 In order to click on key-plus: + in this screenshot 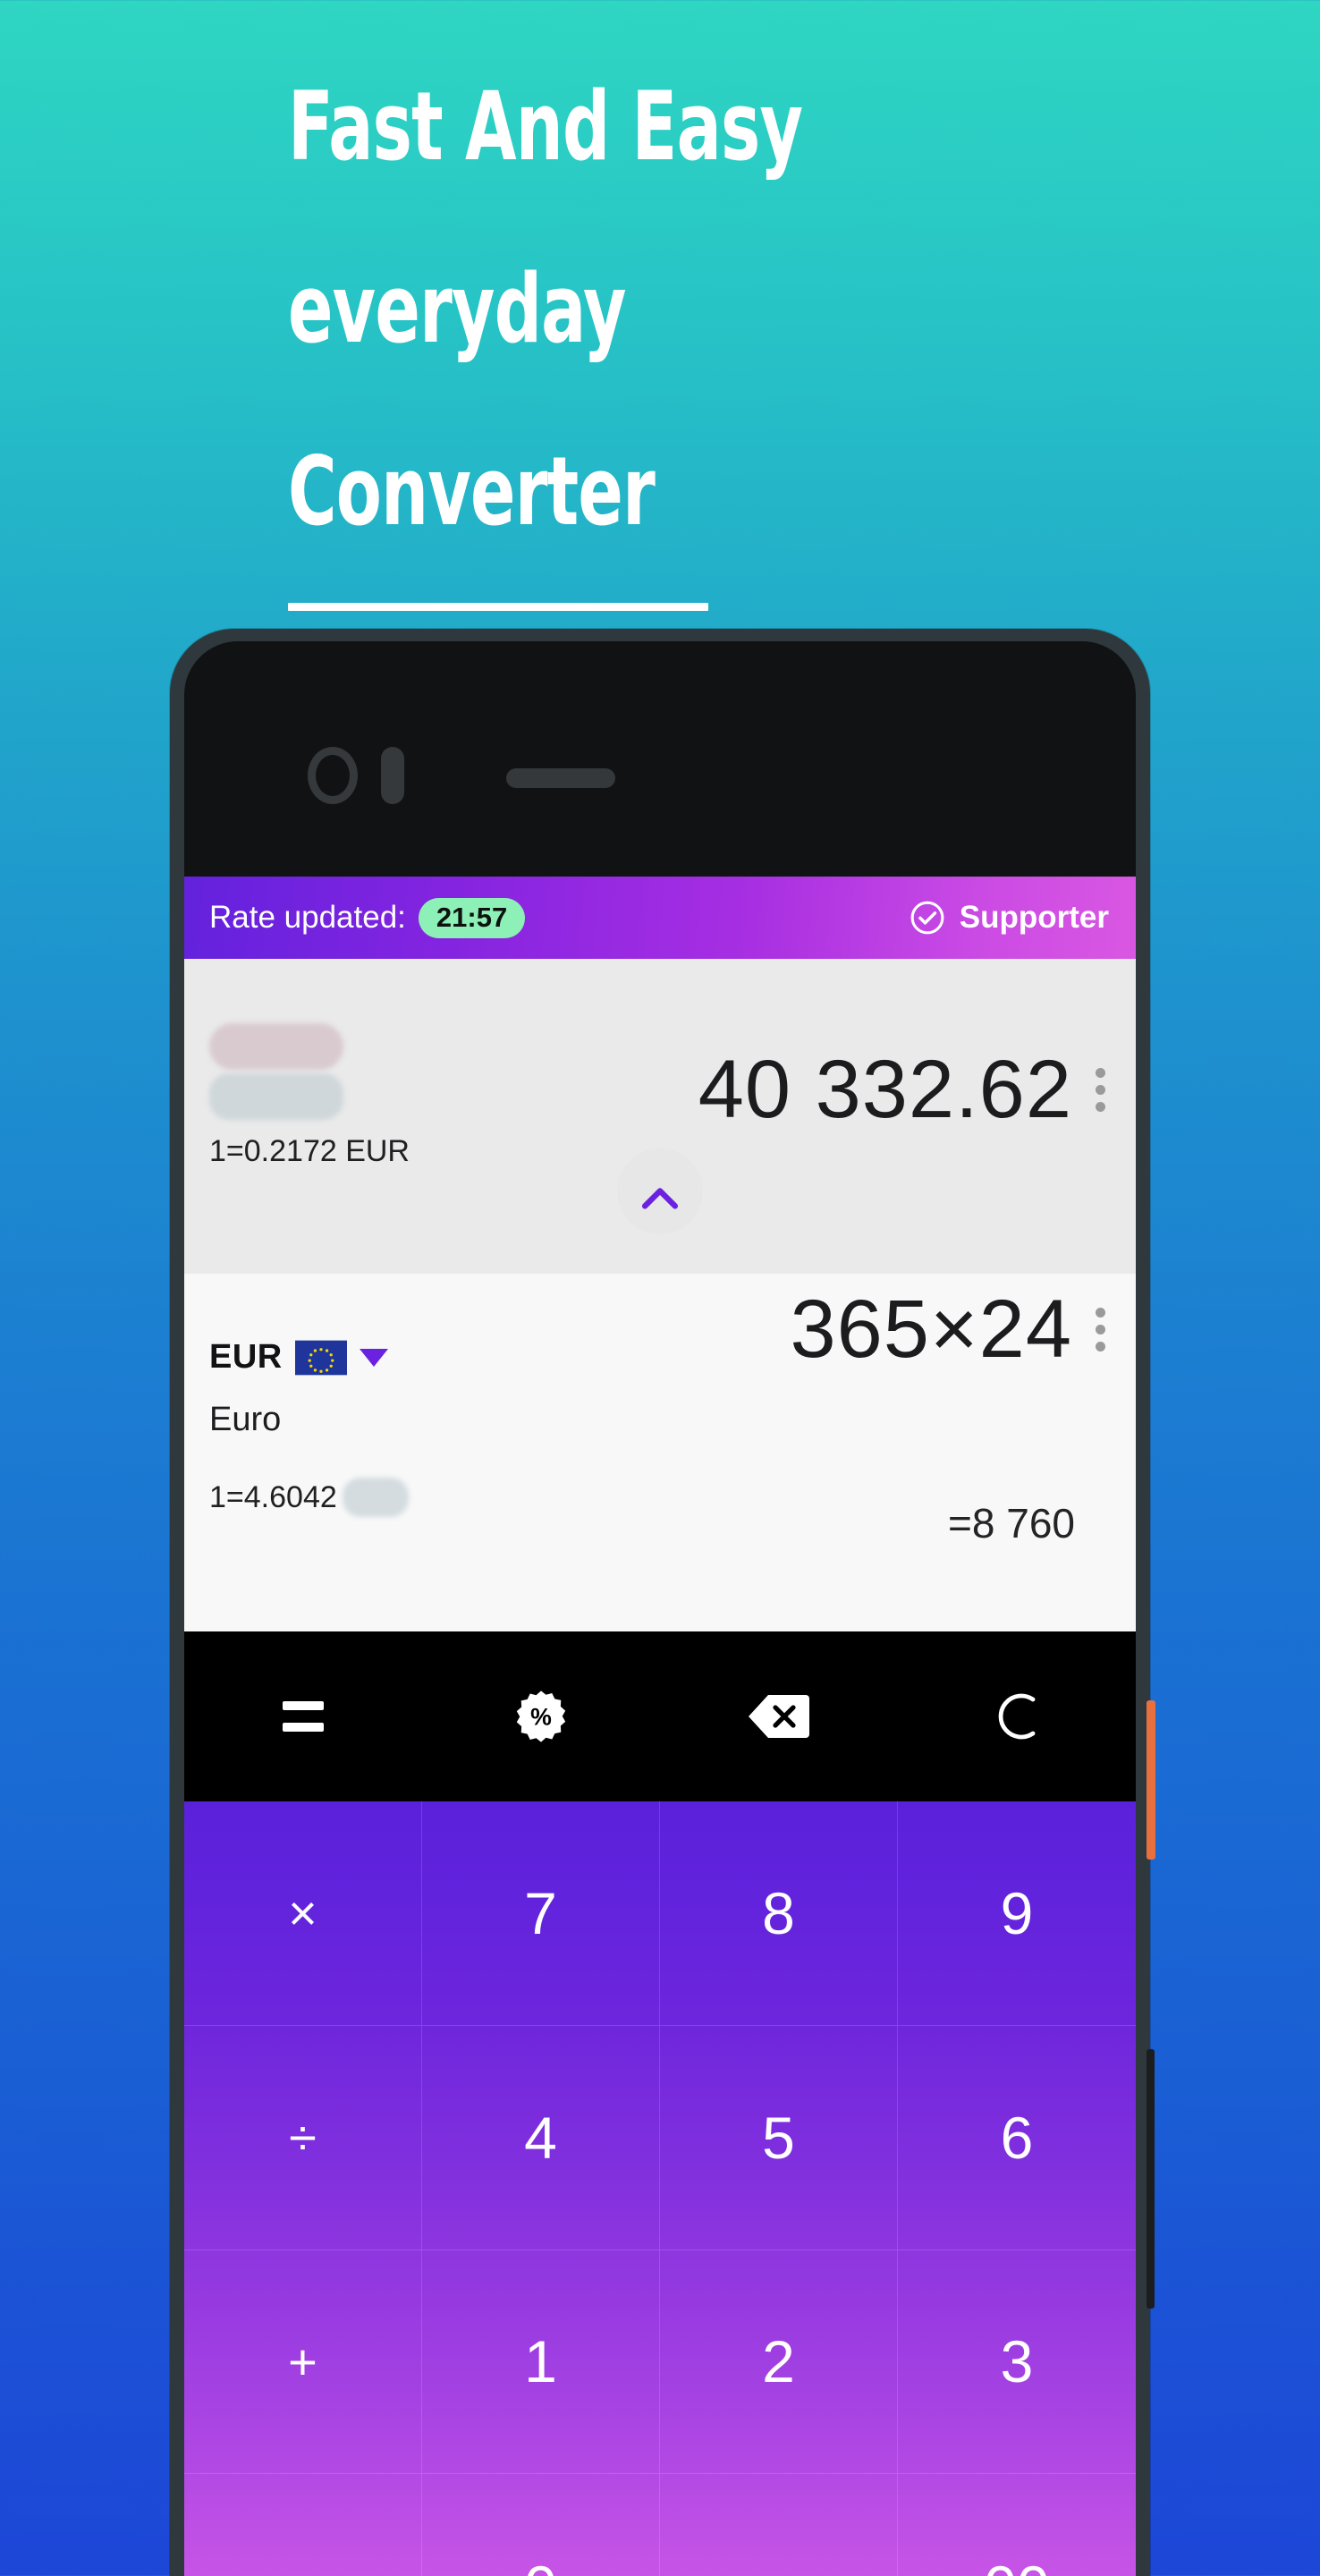, I will do `click(303, 2362)`.